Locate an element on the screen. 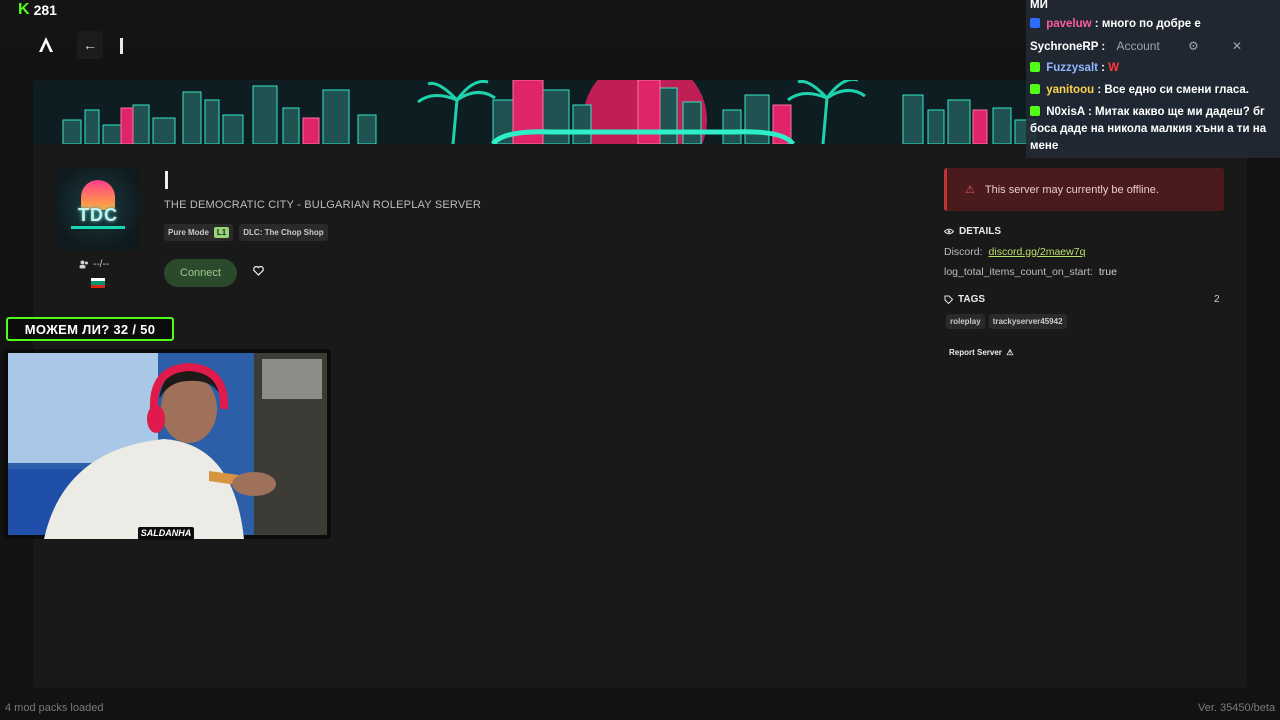  server-chips: Pure Mode L1 DLC: The Chop Shop is located at coordinates (246, 232).